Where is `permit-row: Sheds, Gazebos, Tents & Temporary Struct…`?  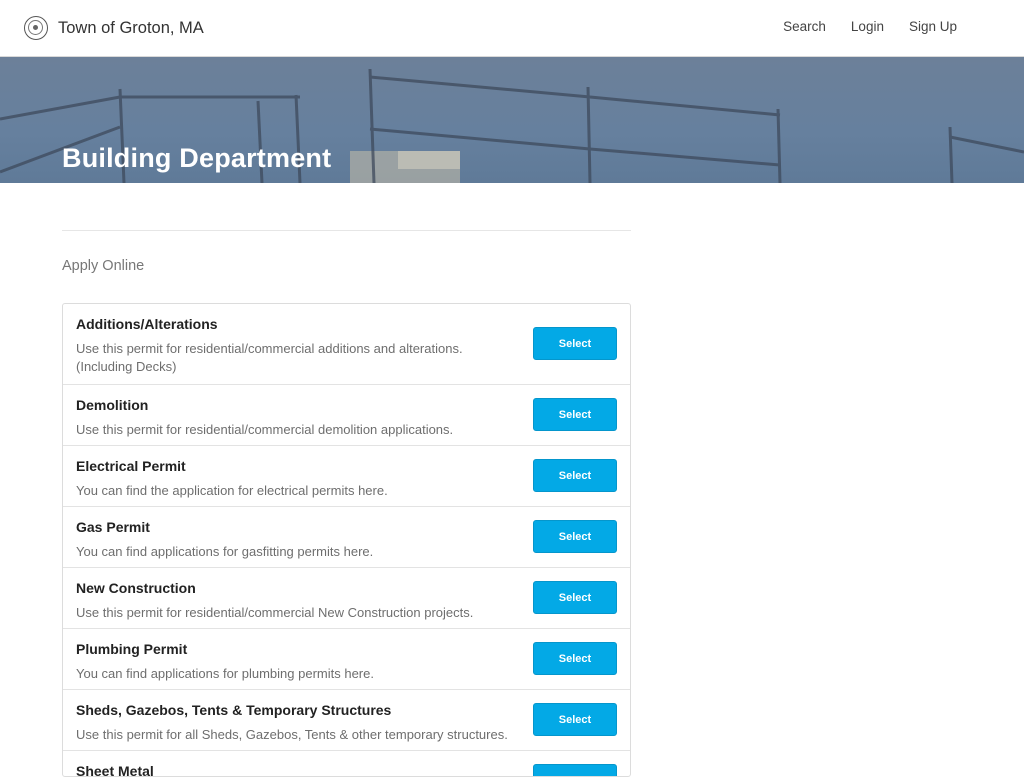
permit-row: Sheds, Gazebos, Tents & Temporary Struct… is located at coordinates (346, 719).